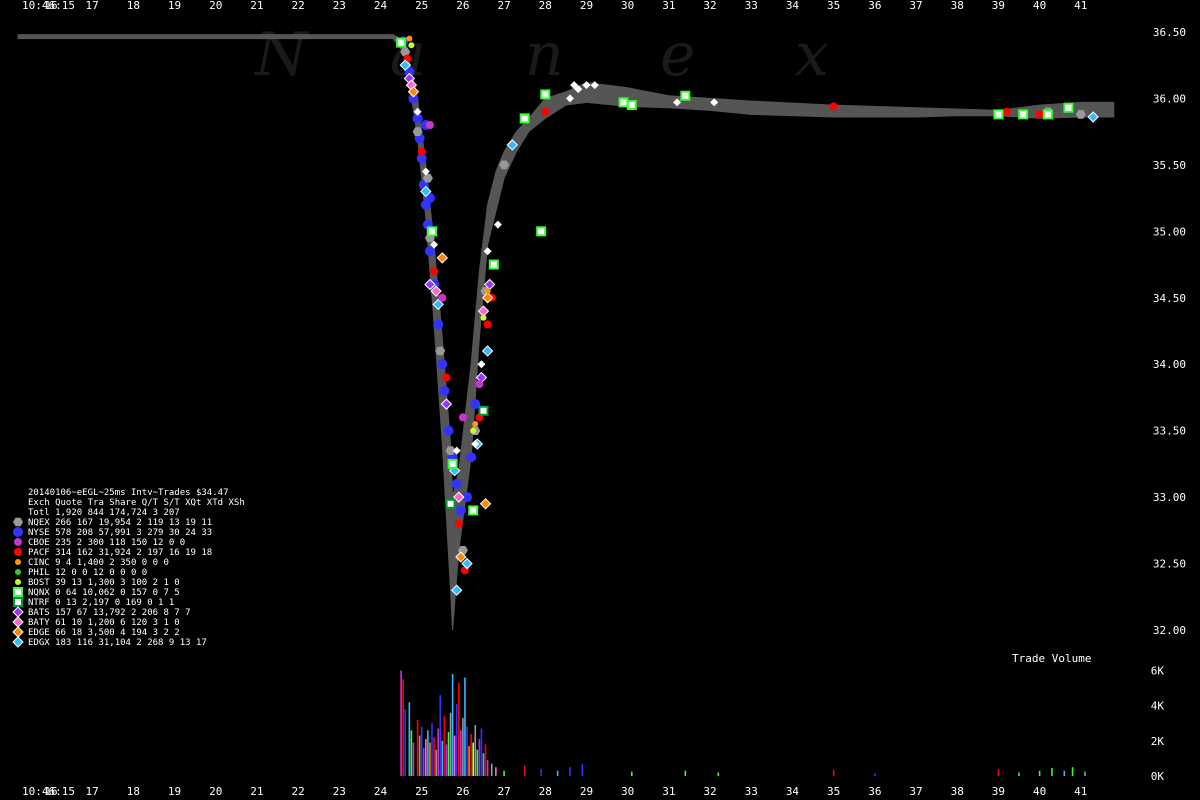 Image resolution: width=1200 pixels, height=800 pixels. Describe the element at coordinates (174, 6) in the screenshot. I see `x-tick-top: 19` at that location.